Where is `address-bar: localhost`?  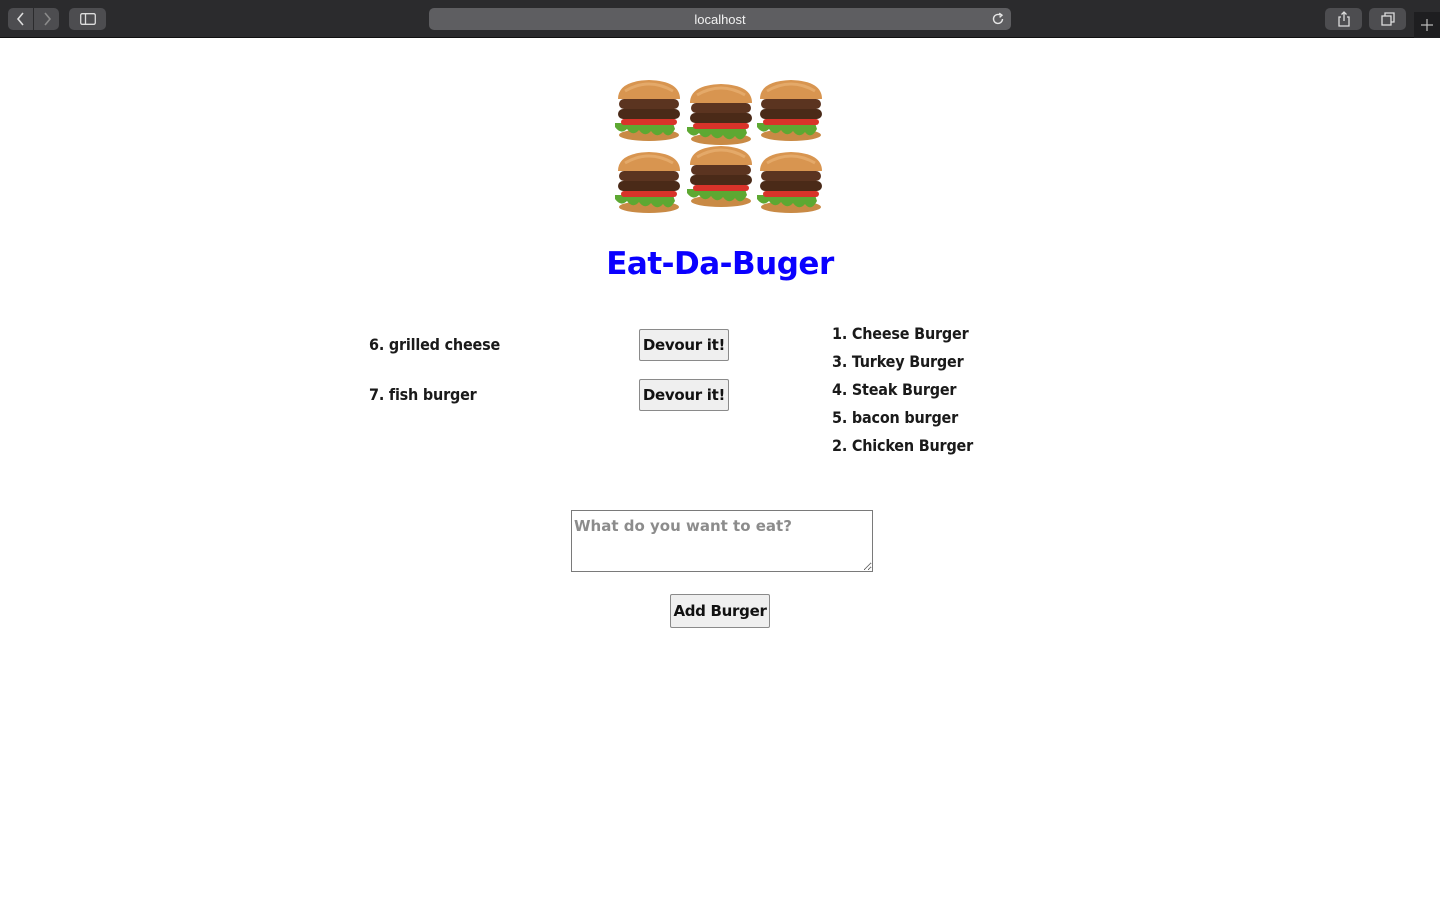 address-bar: localhost is located at coordinates (720, 19).